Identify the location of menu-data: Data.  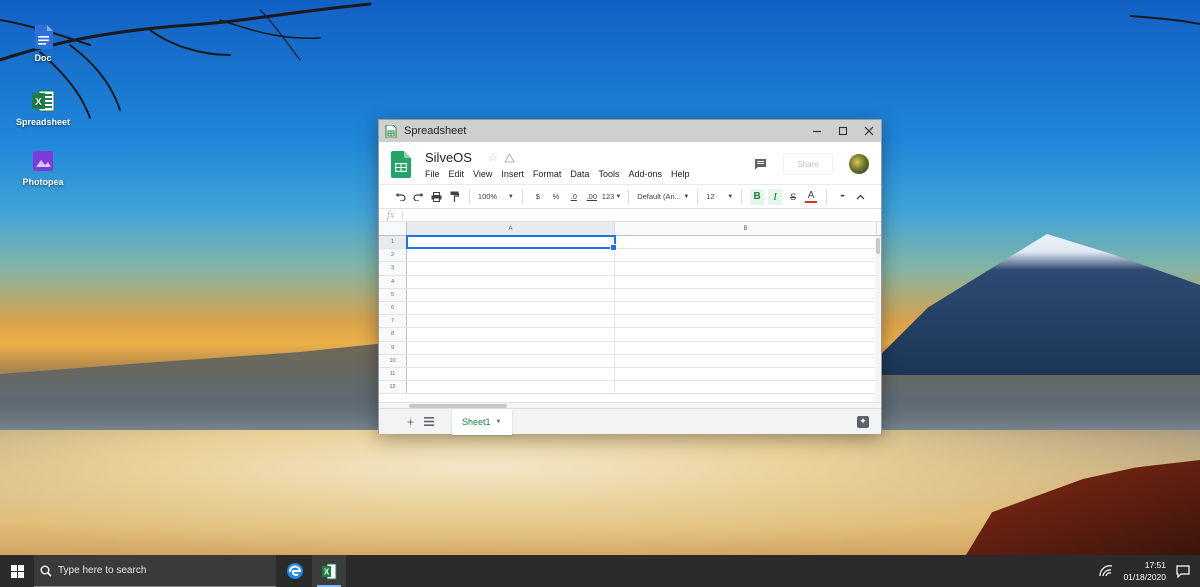
(579, 174).